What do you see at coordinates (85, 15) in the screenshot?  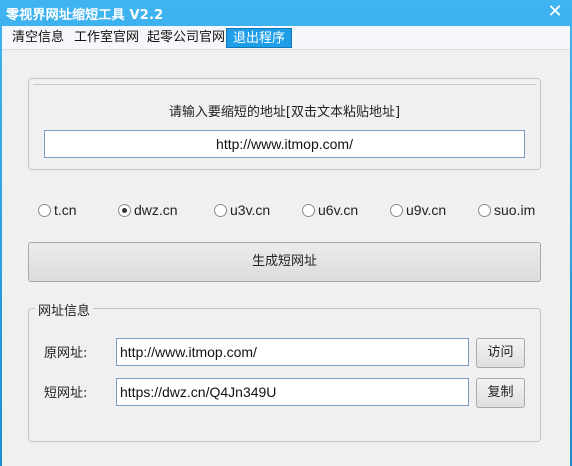 I see `window-title: 零视界网址缩短工具 V2.2` at bounding box center [85, 15].